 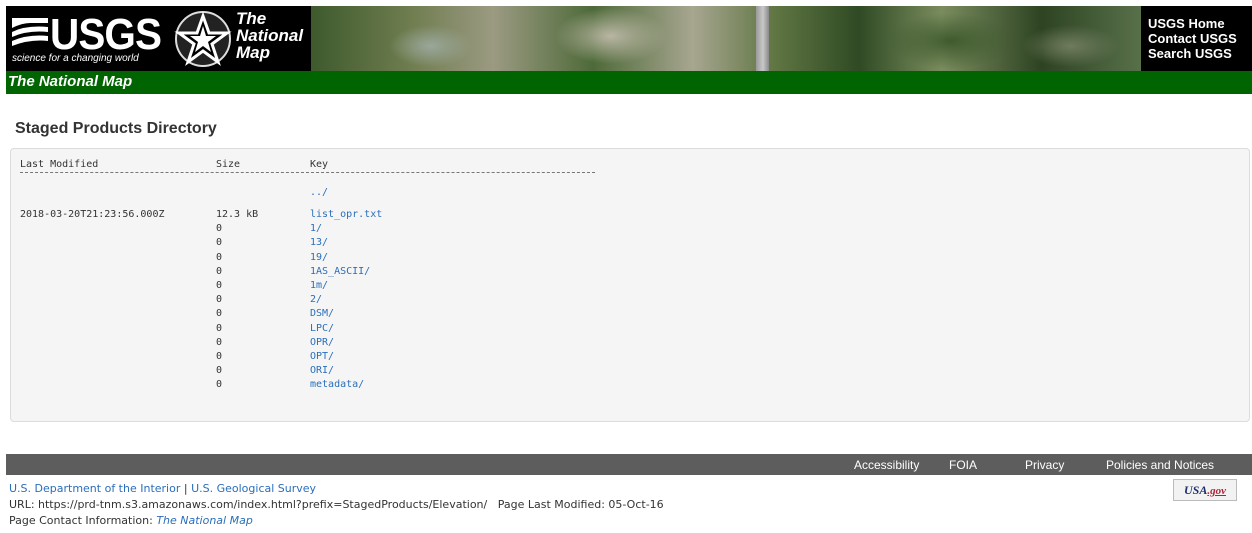 What do you see at coordinates (319, 164) in the screenshot?
I see `key-header: Key` at bounding box center [319, 164].